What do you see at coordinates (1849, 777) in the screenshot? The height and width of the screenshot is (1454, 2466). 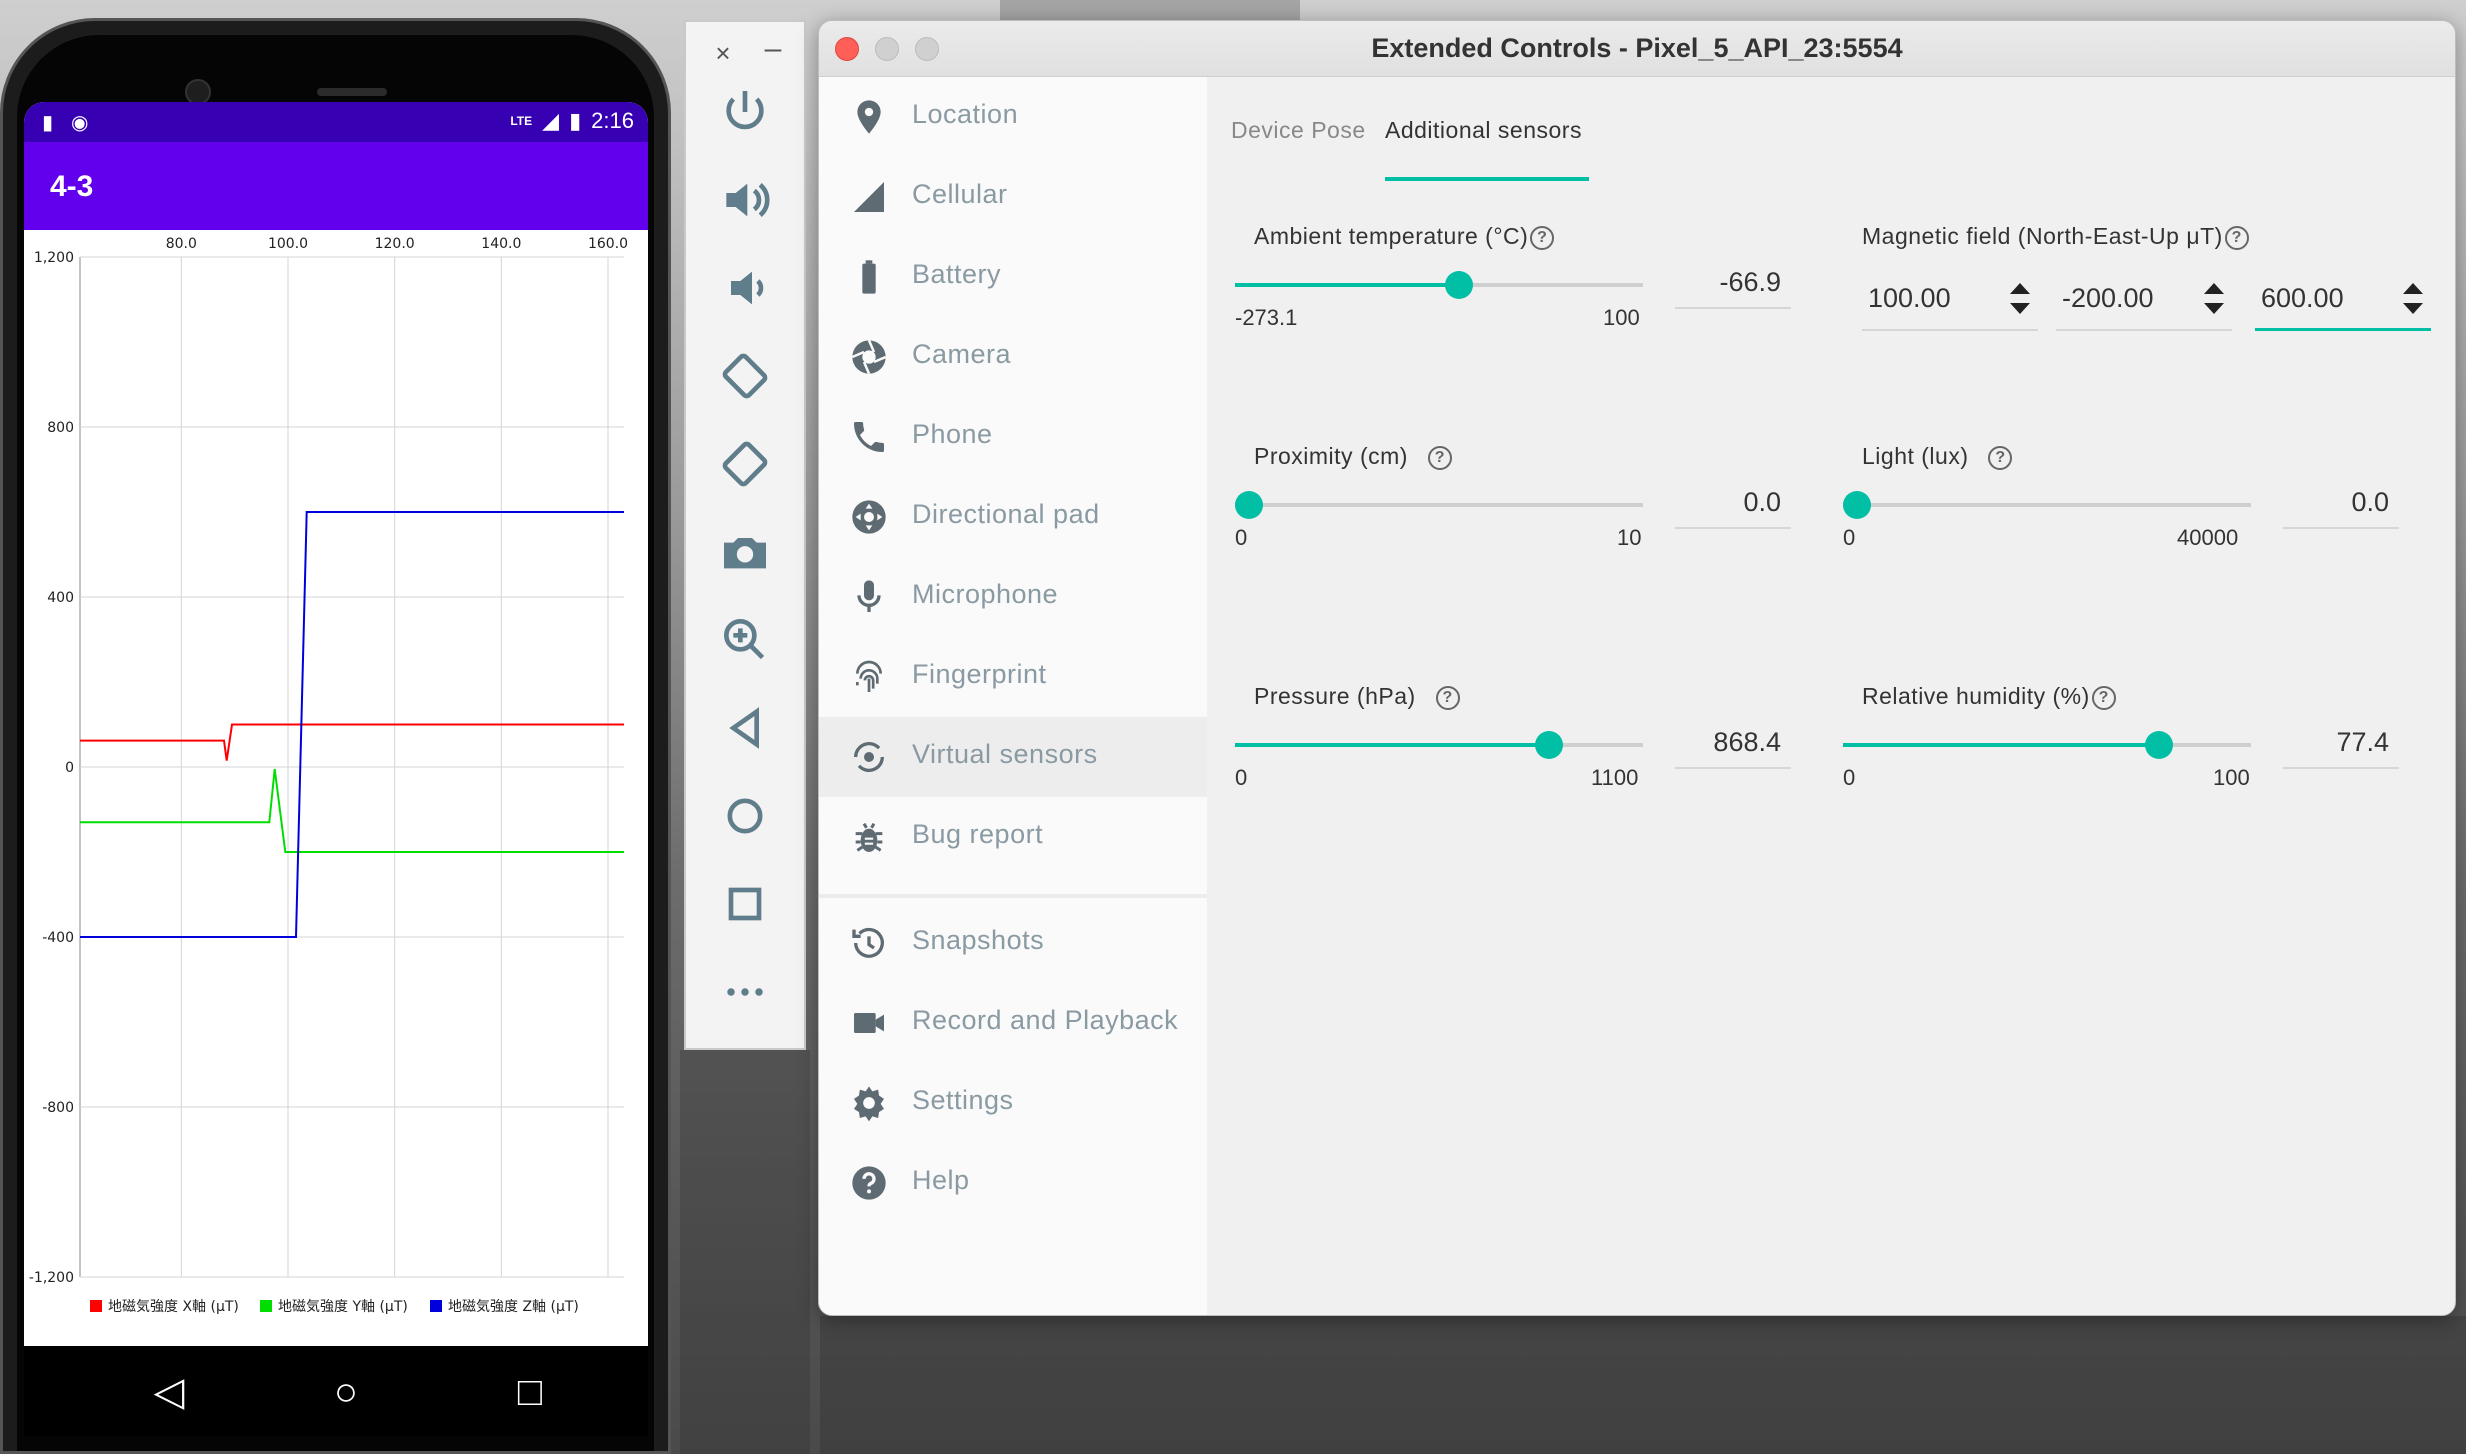 I see `humidity-min: 0` at bounding box center [1849, 777].